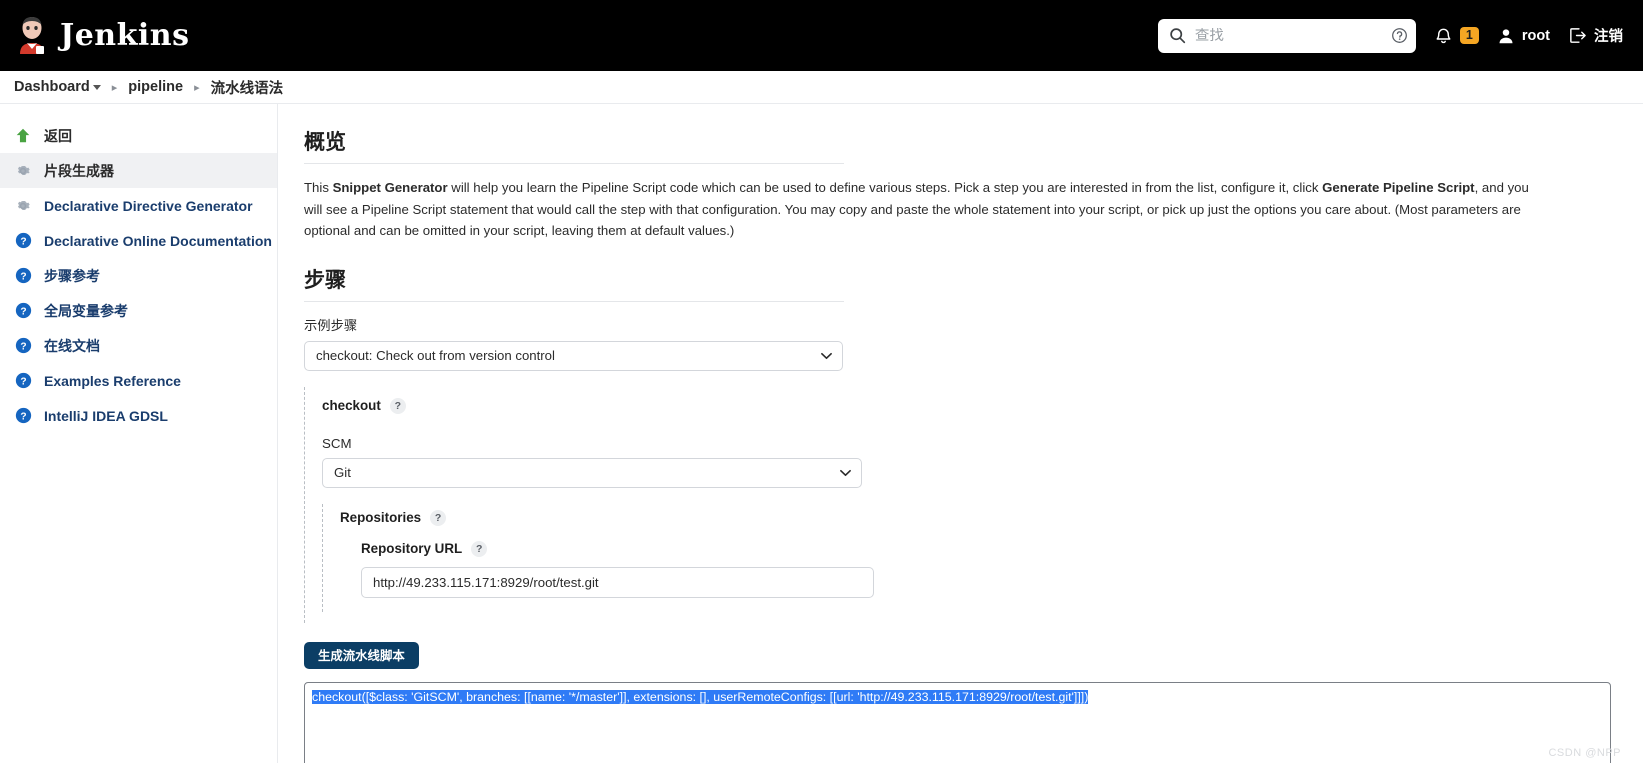  Describe the element at coordinates (96, 87) in the screenshot. I see `chevron-down-icon` at that location.